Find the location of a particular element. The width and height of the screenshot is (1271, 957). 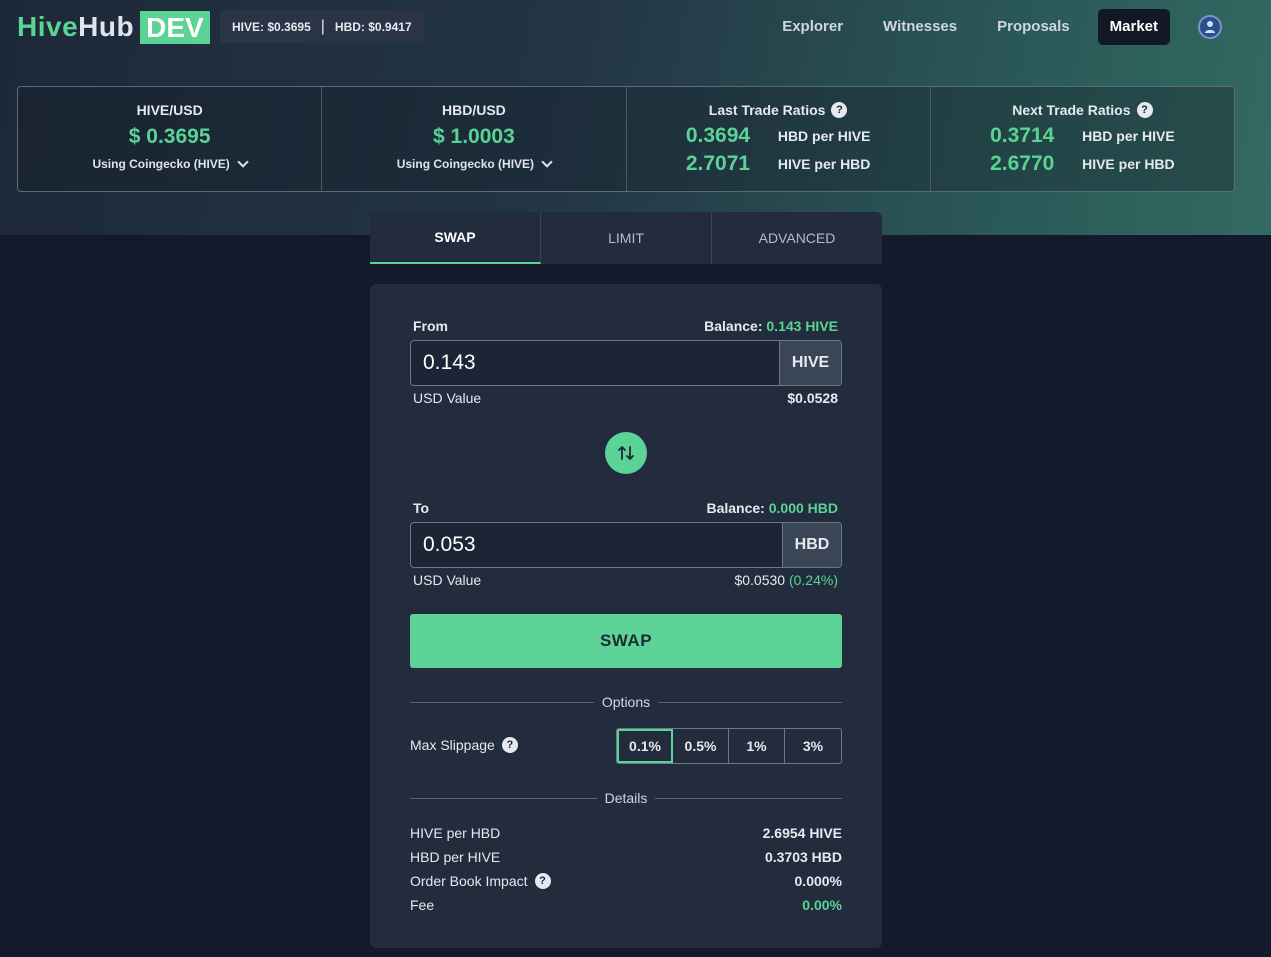

detail-key: HBD per HIVE is located at coordinates (455, 857).